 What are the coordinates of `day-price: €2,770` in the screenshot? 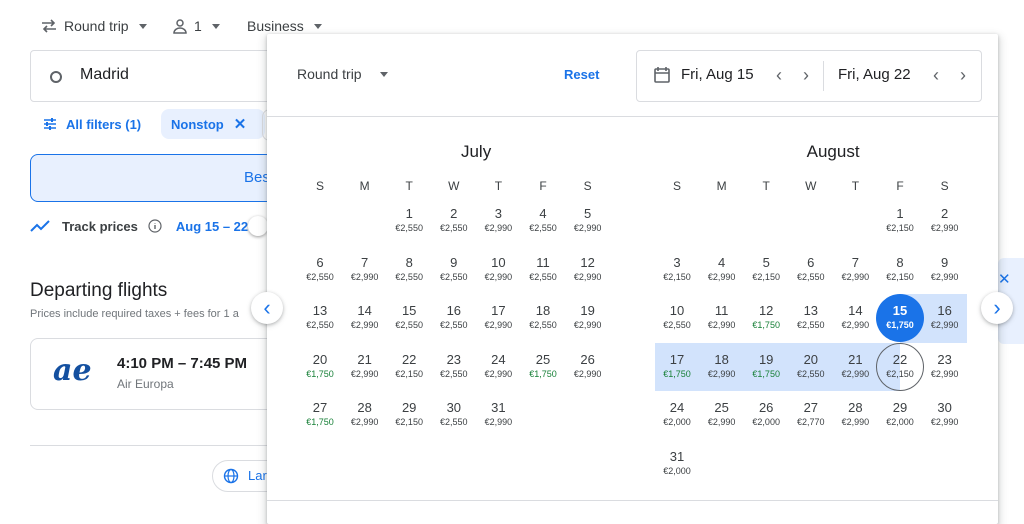 It's located at (811, 422).